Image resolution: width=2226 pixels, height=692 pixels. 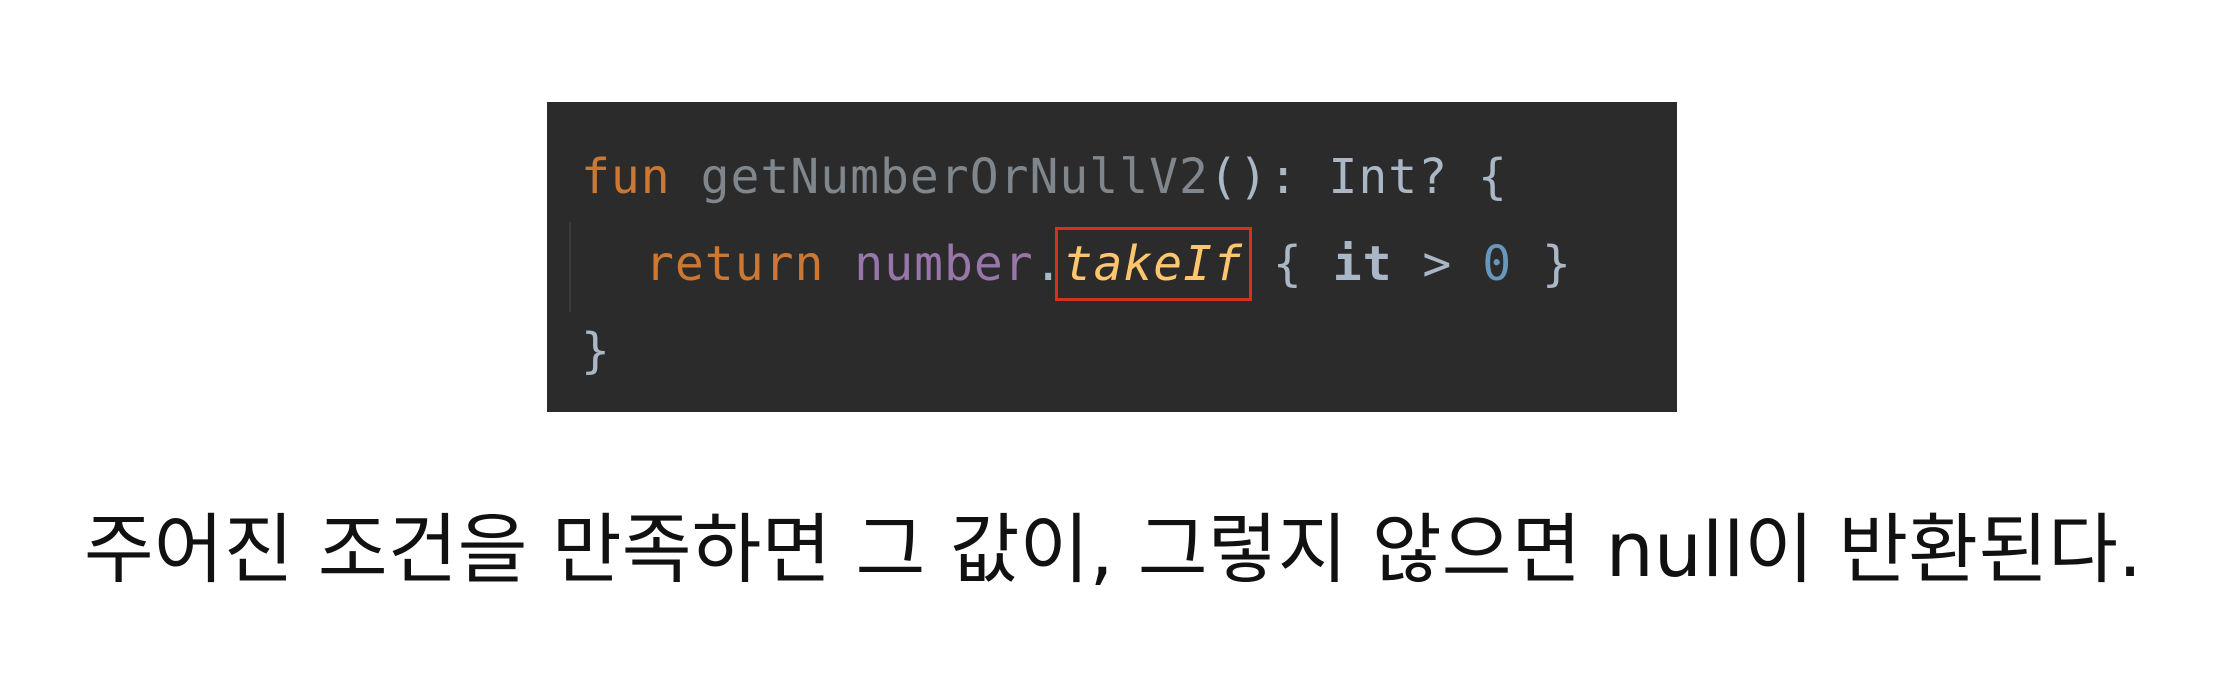 What do you see at coordinates (1497, 264) in the screenshot?
I see `number-literal-zero: 0` at bounding box center [1497, 264].